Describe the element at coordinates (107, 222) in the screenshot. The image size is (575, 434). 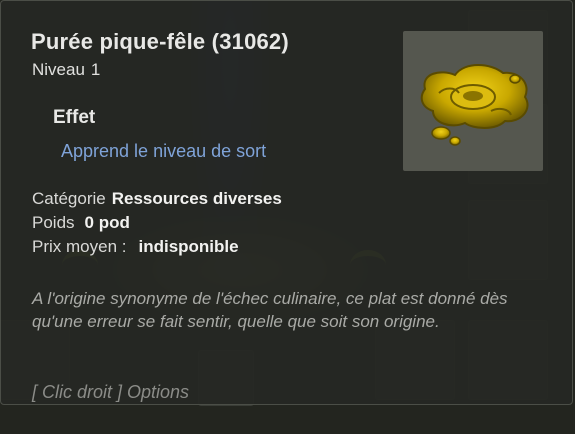
I see `weight-value: 0 pod` at that location.